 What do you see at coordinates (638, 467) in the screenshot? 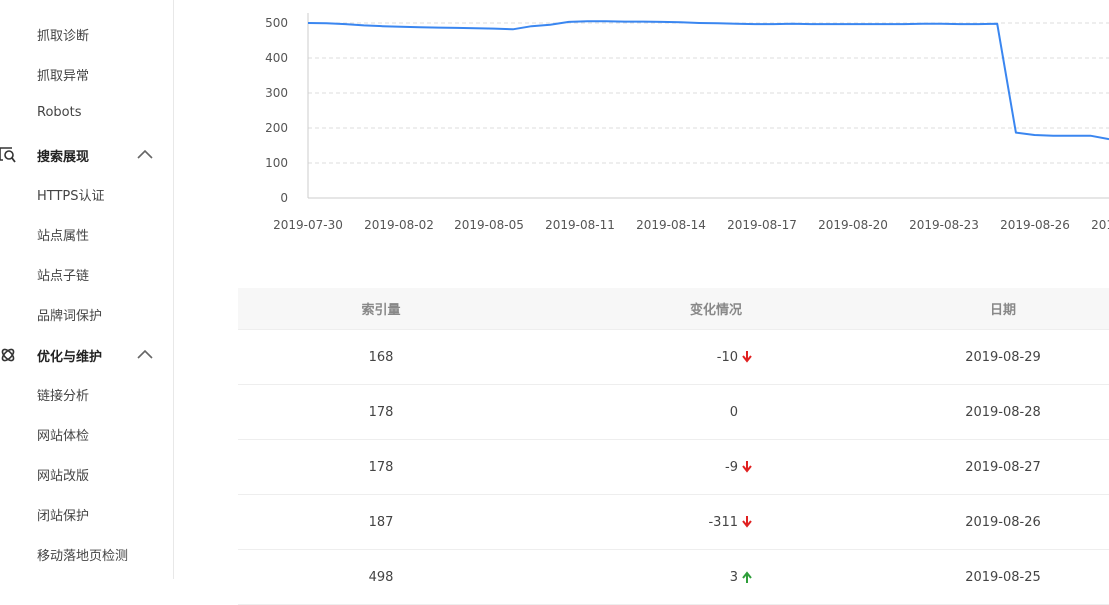
I see `cell-change: -9` at bounding box center [638, 467].